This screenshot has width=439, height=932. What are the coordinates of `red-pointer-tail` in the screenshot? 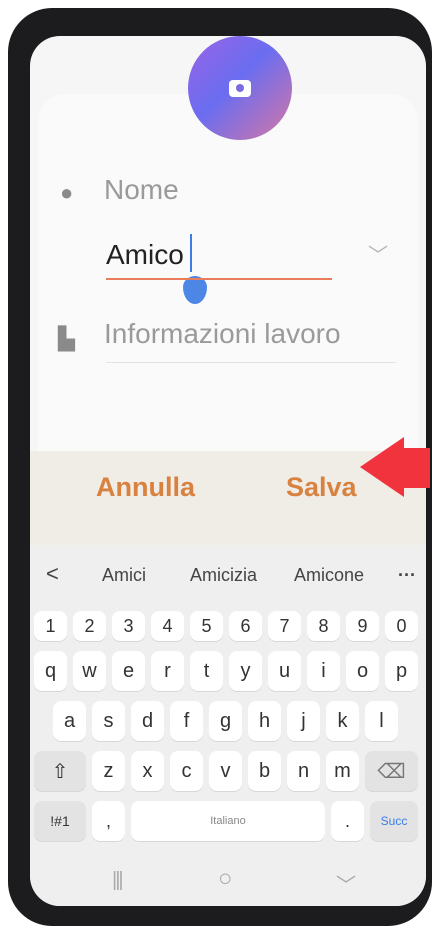 It's located at (415, 468).